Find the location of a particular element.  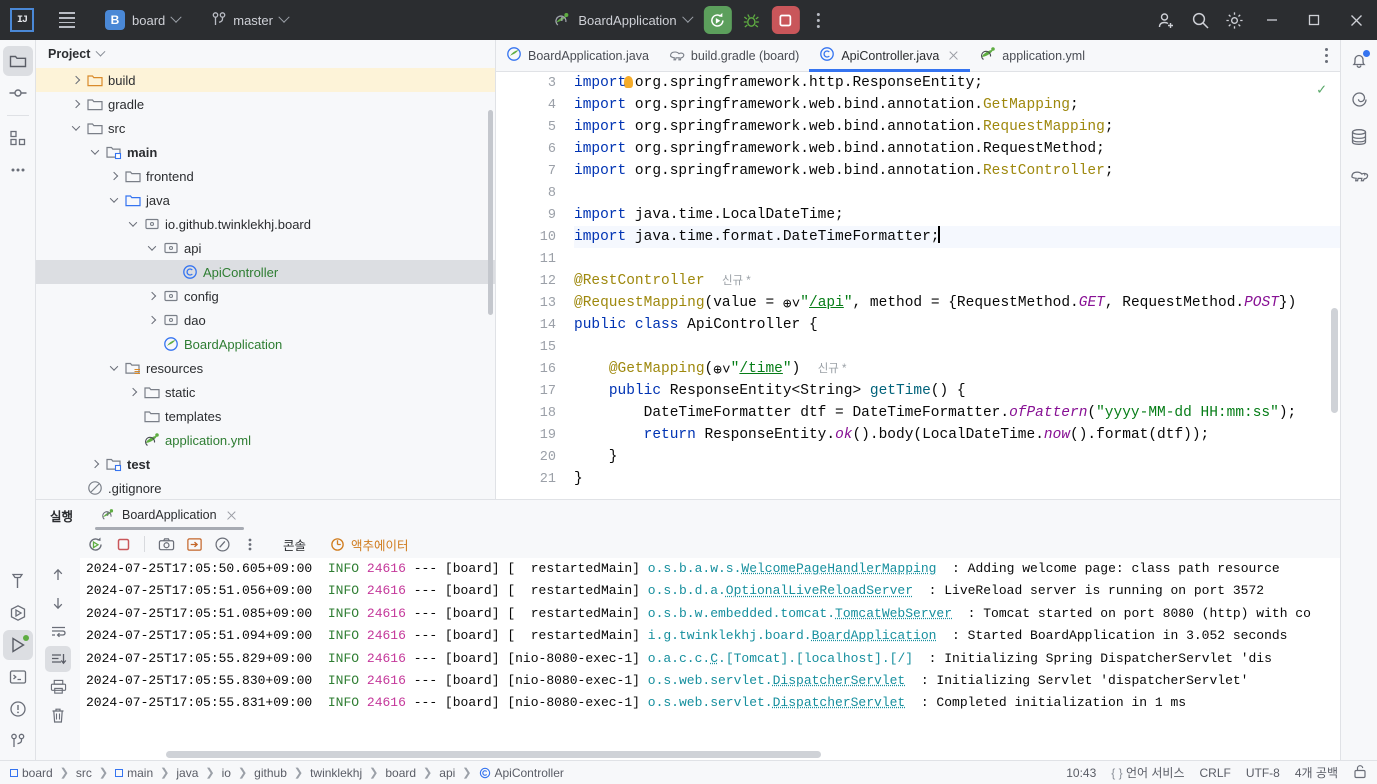

tree-node-src: src is located at coordinates (265, 128).